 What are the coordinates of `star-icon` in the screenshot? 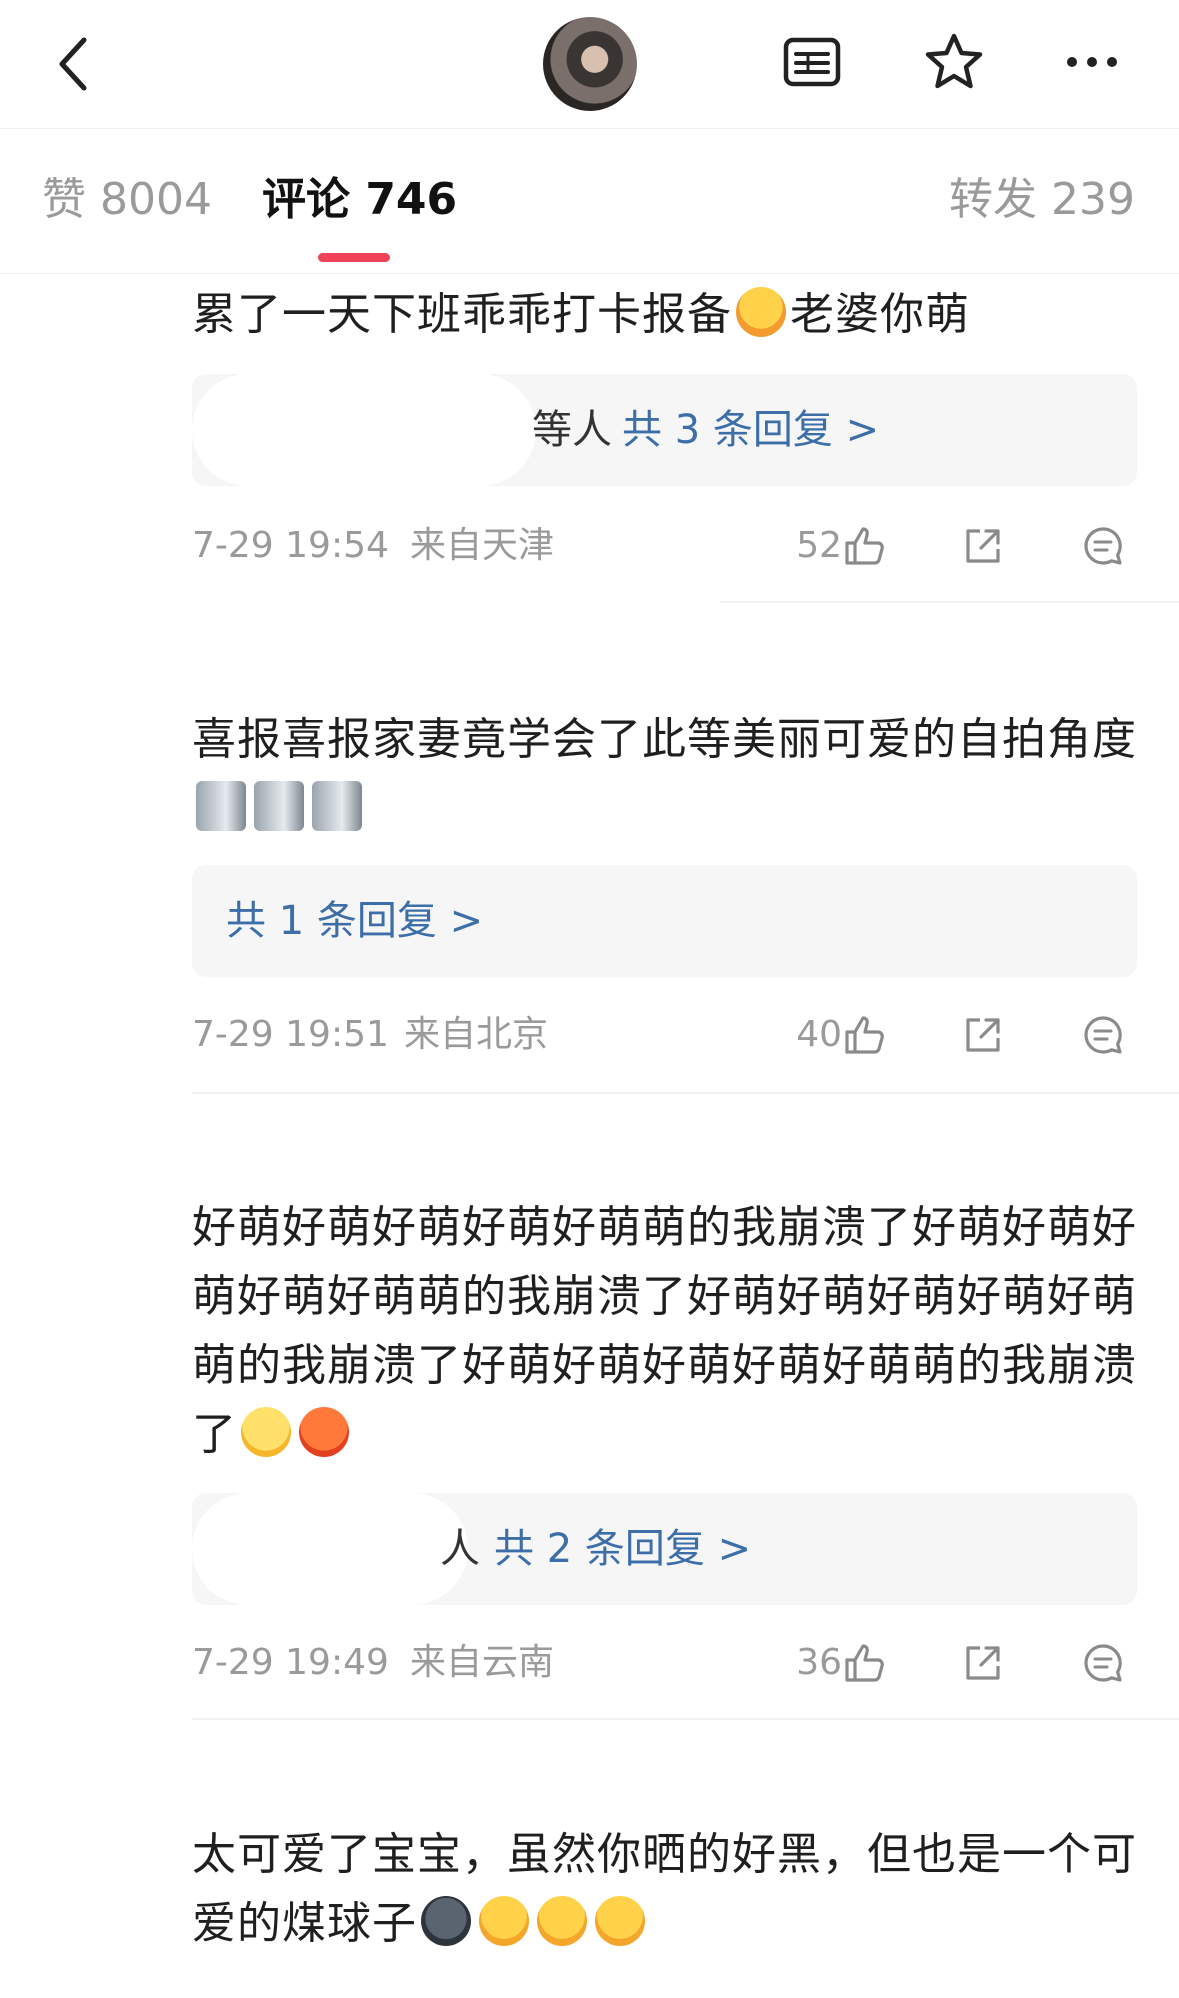 It's located at (954, 62).